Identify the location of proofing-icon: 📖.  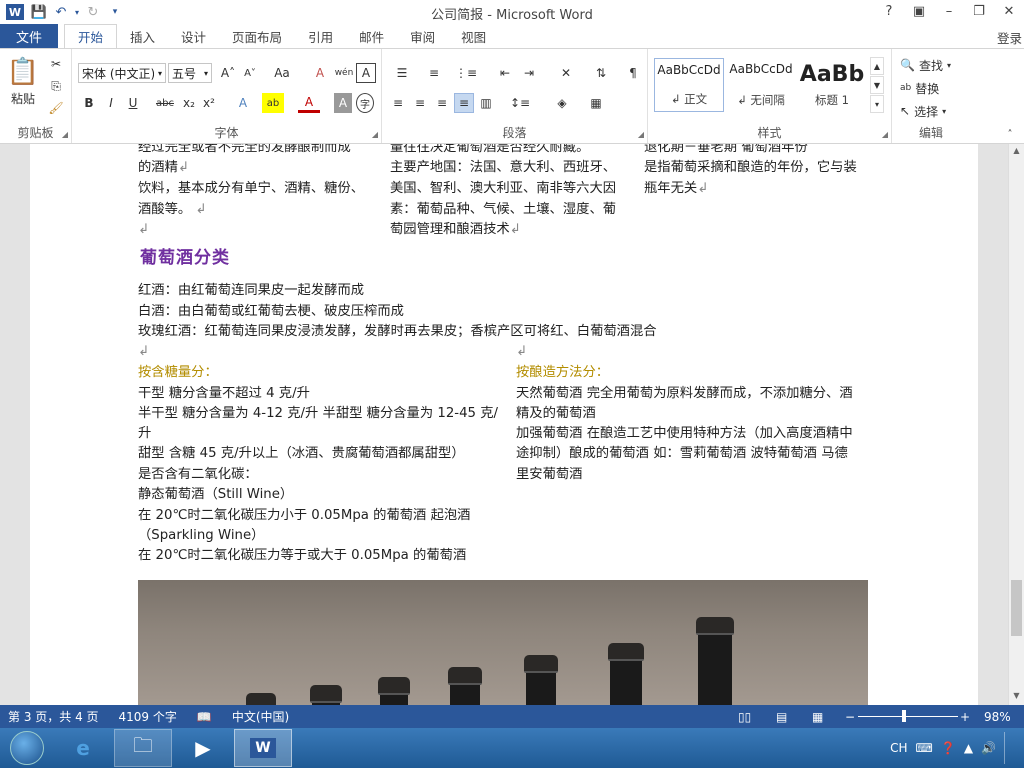
(204, 717).